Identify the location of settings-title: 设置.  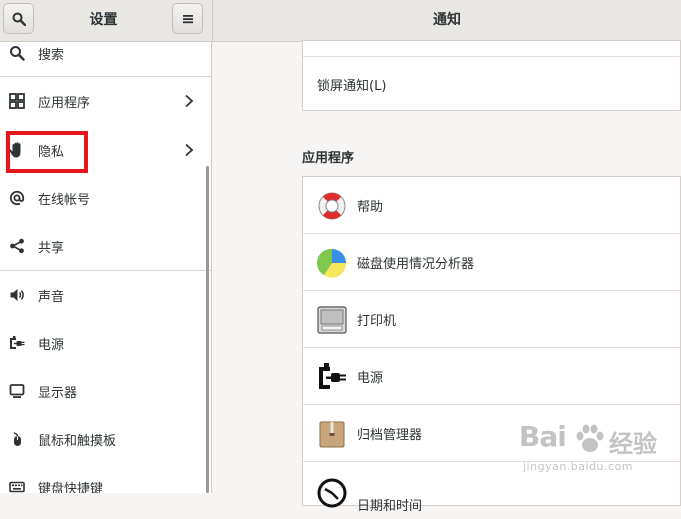
(103, 20).